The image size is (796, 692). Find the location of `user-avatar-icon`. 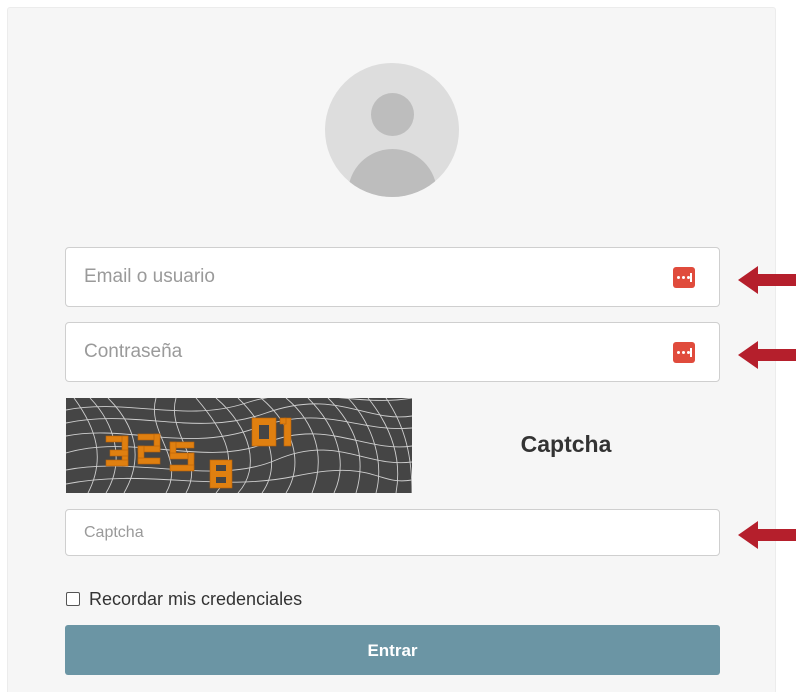

user-avatar-icon is located at coordinates (392, 130).